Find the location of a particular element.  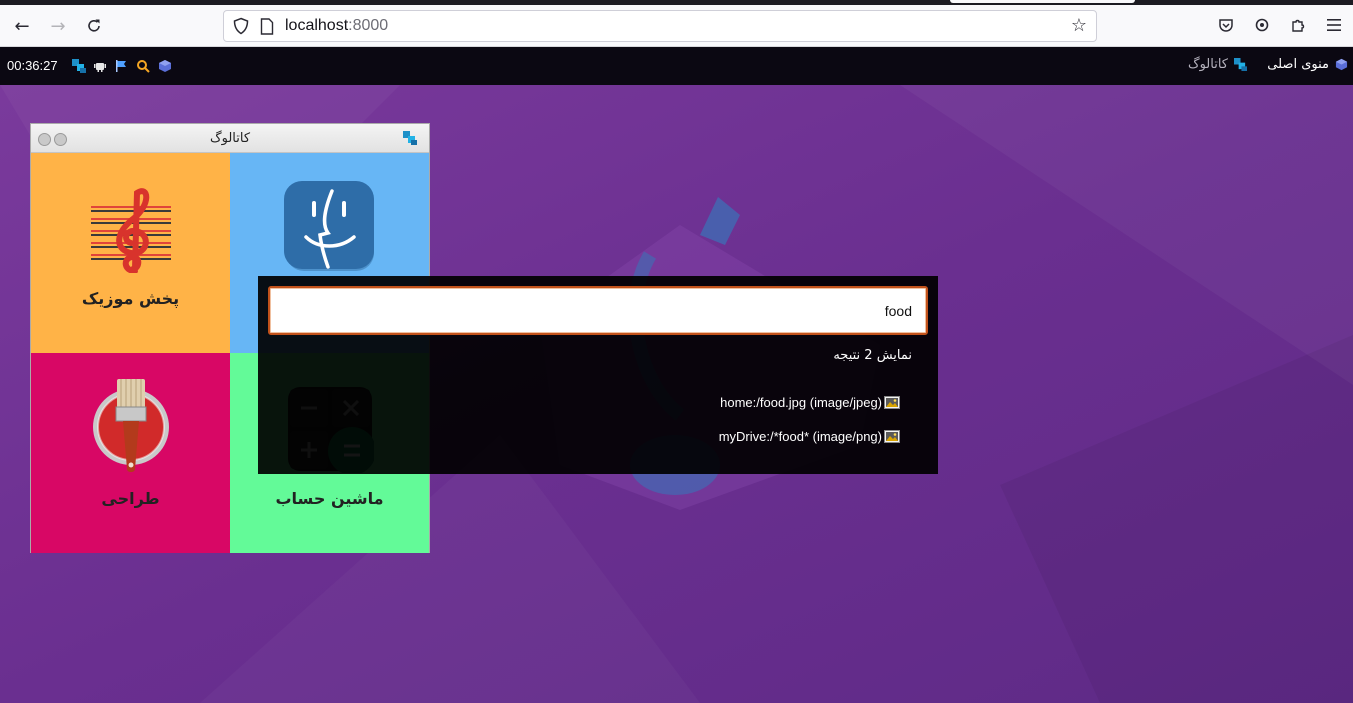

window-titlebar: کاتالوگ is located at coordinates (230, 138).